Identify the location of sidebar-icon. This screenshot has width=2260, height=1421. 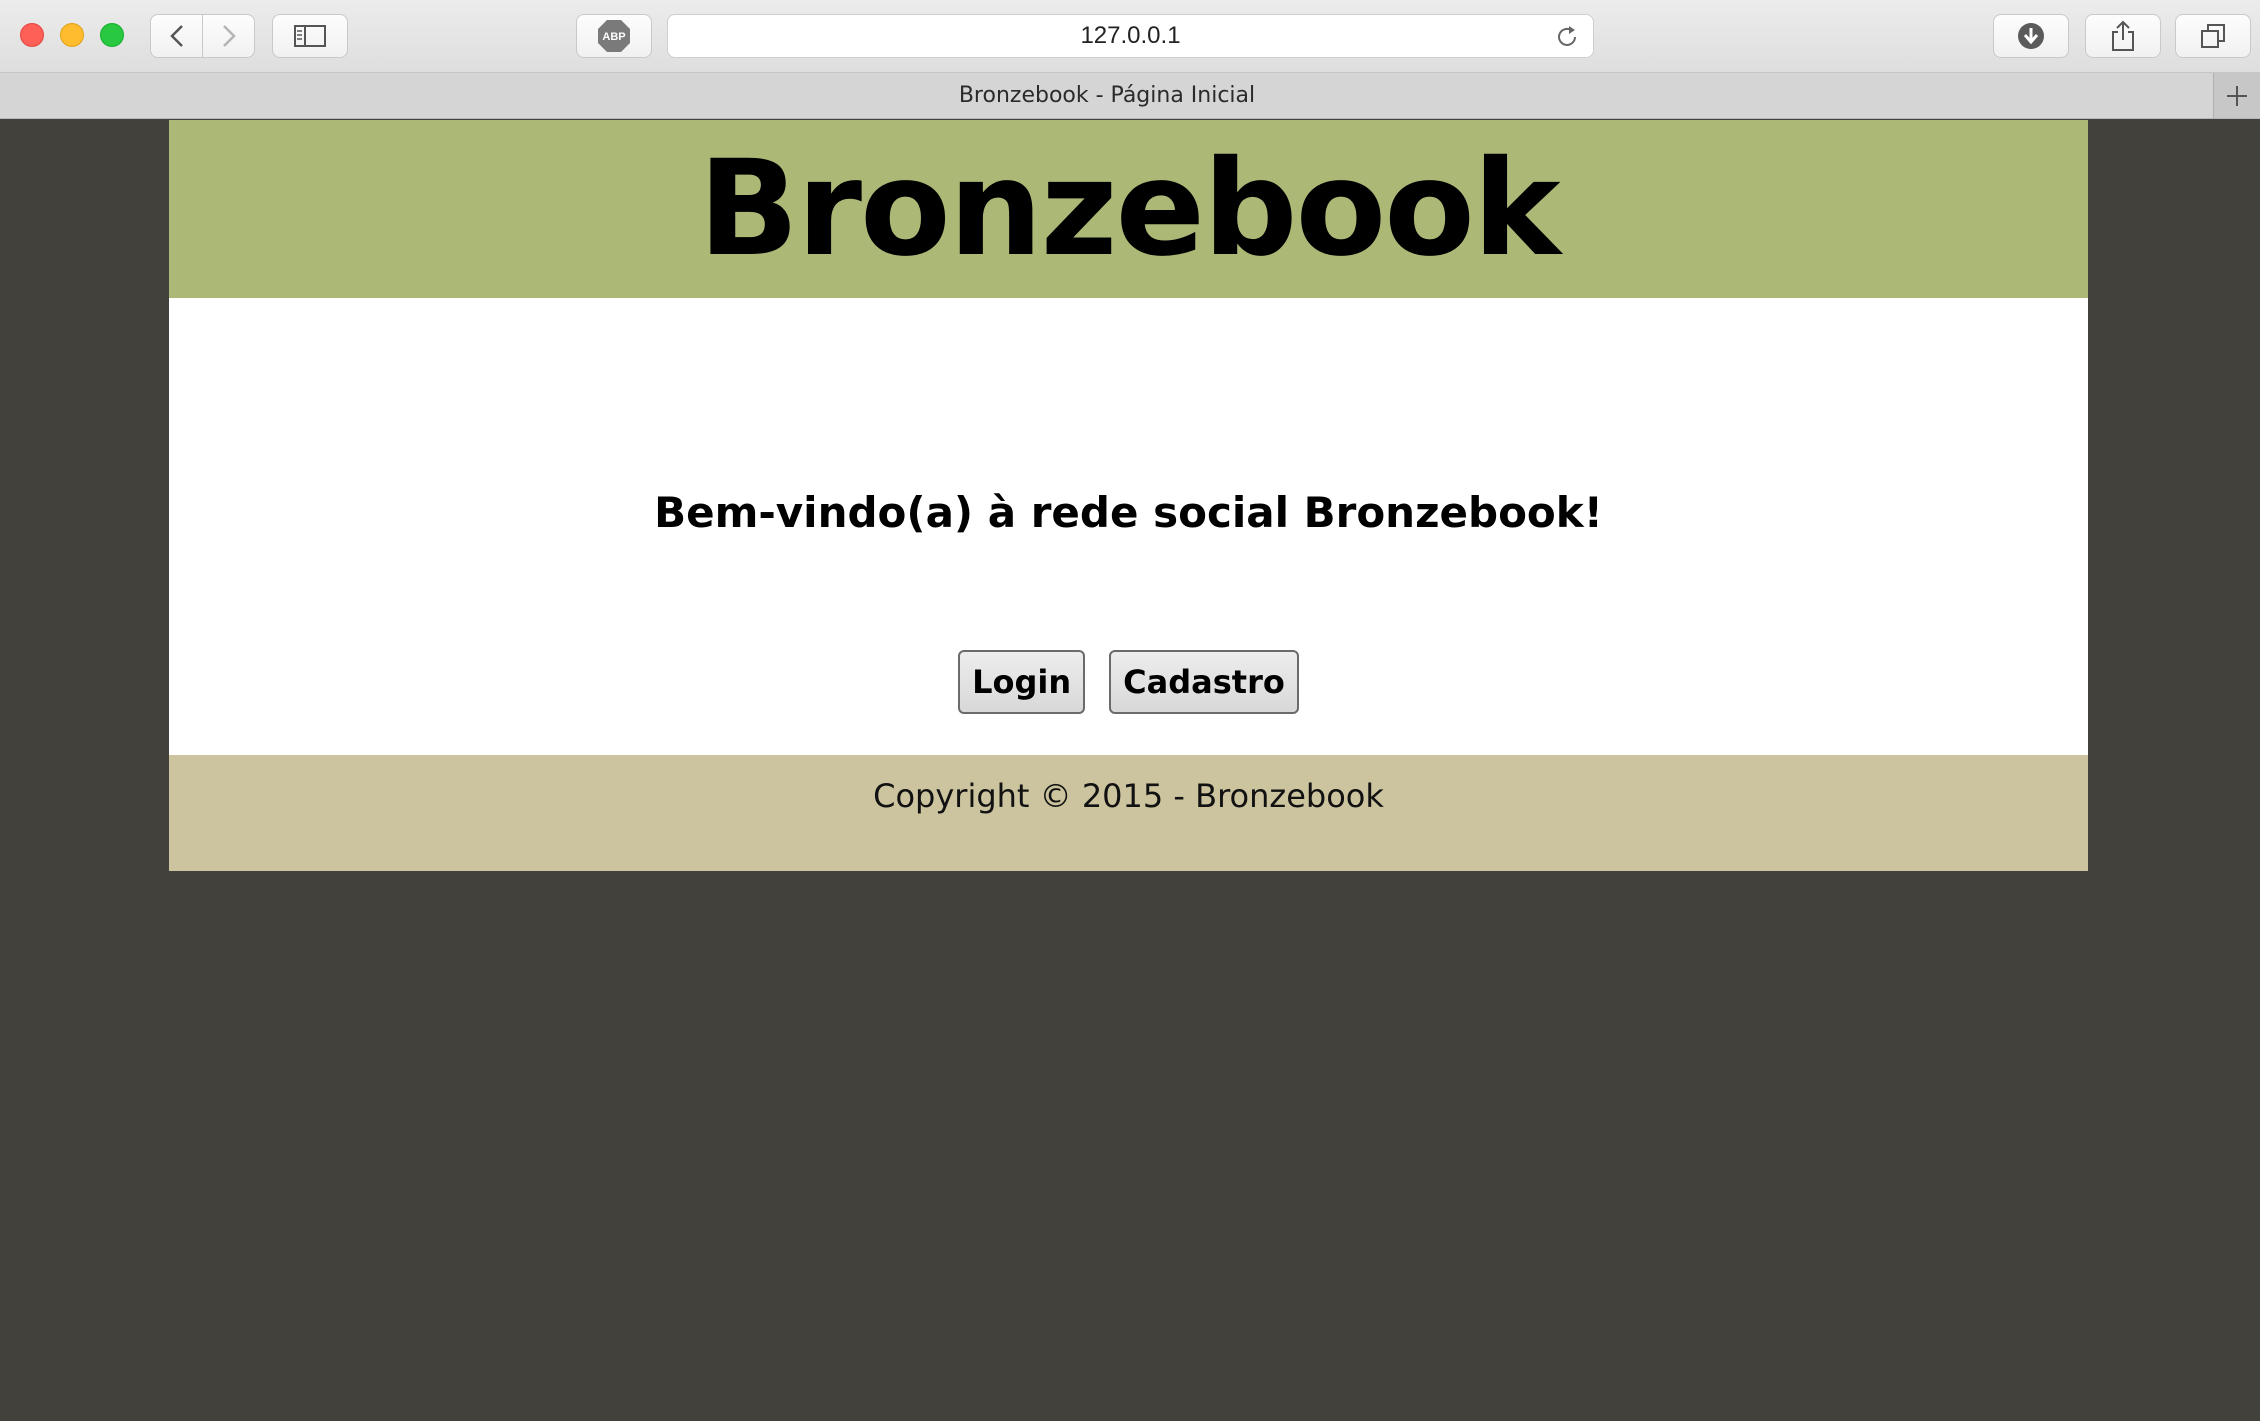
(310, 36).